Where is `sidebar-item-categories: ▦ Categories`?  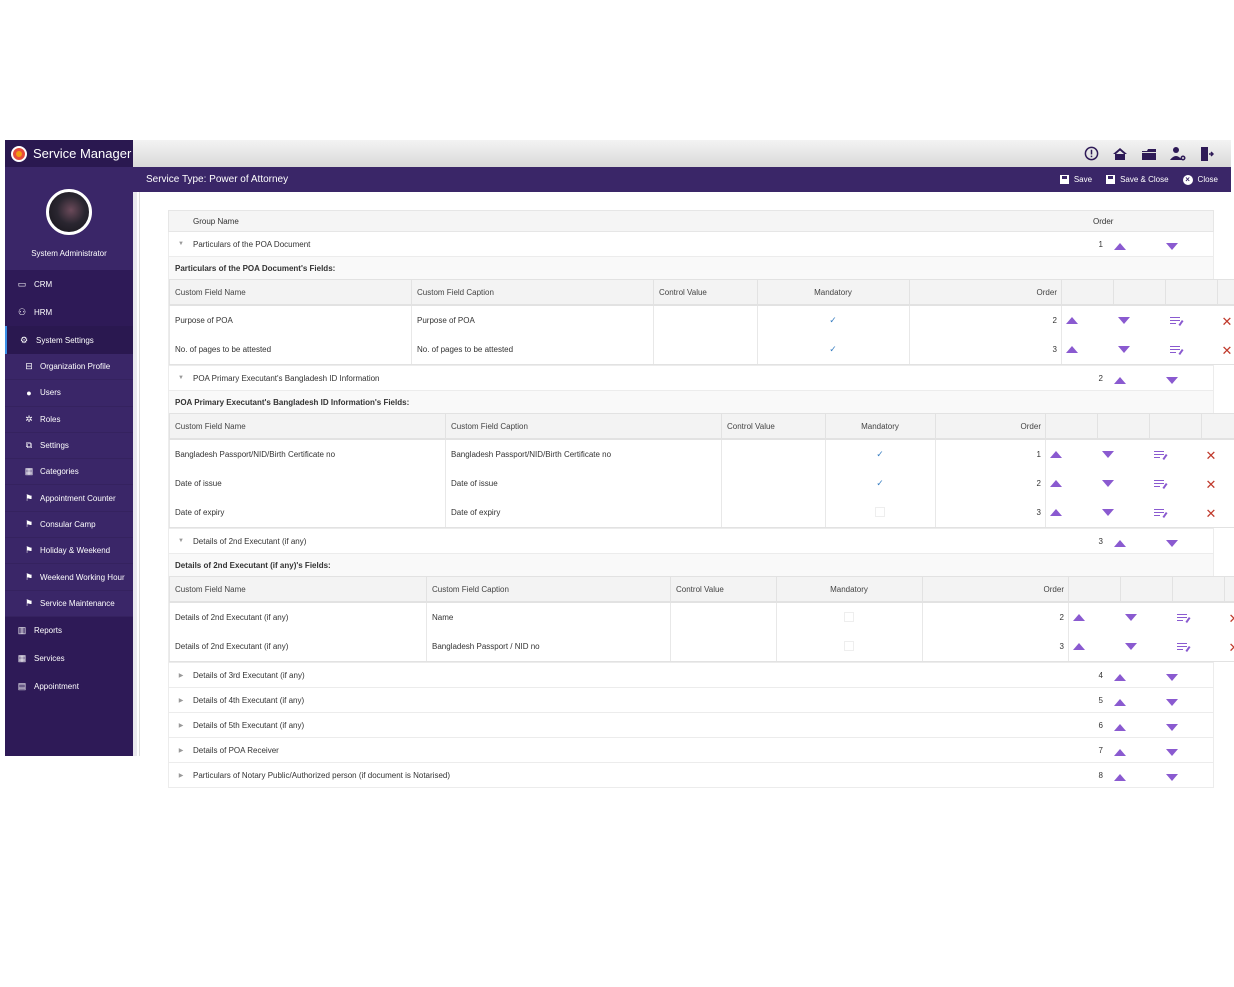
sidebar-item-categories: ▦ Categories is located at coordinates (69, 472).